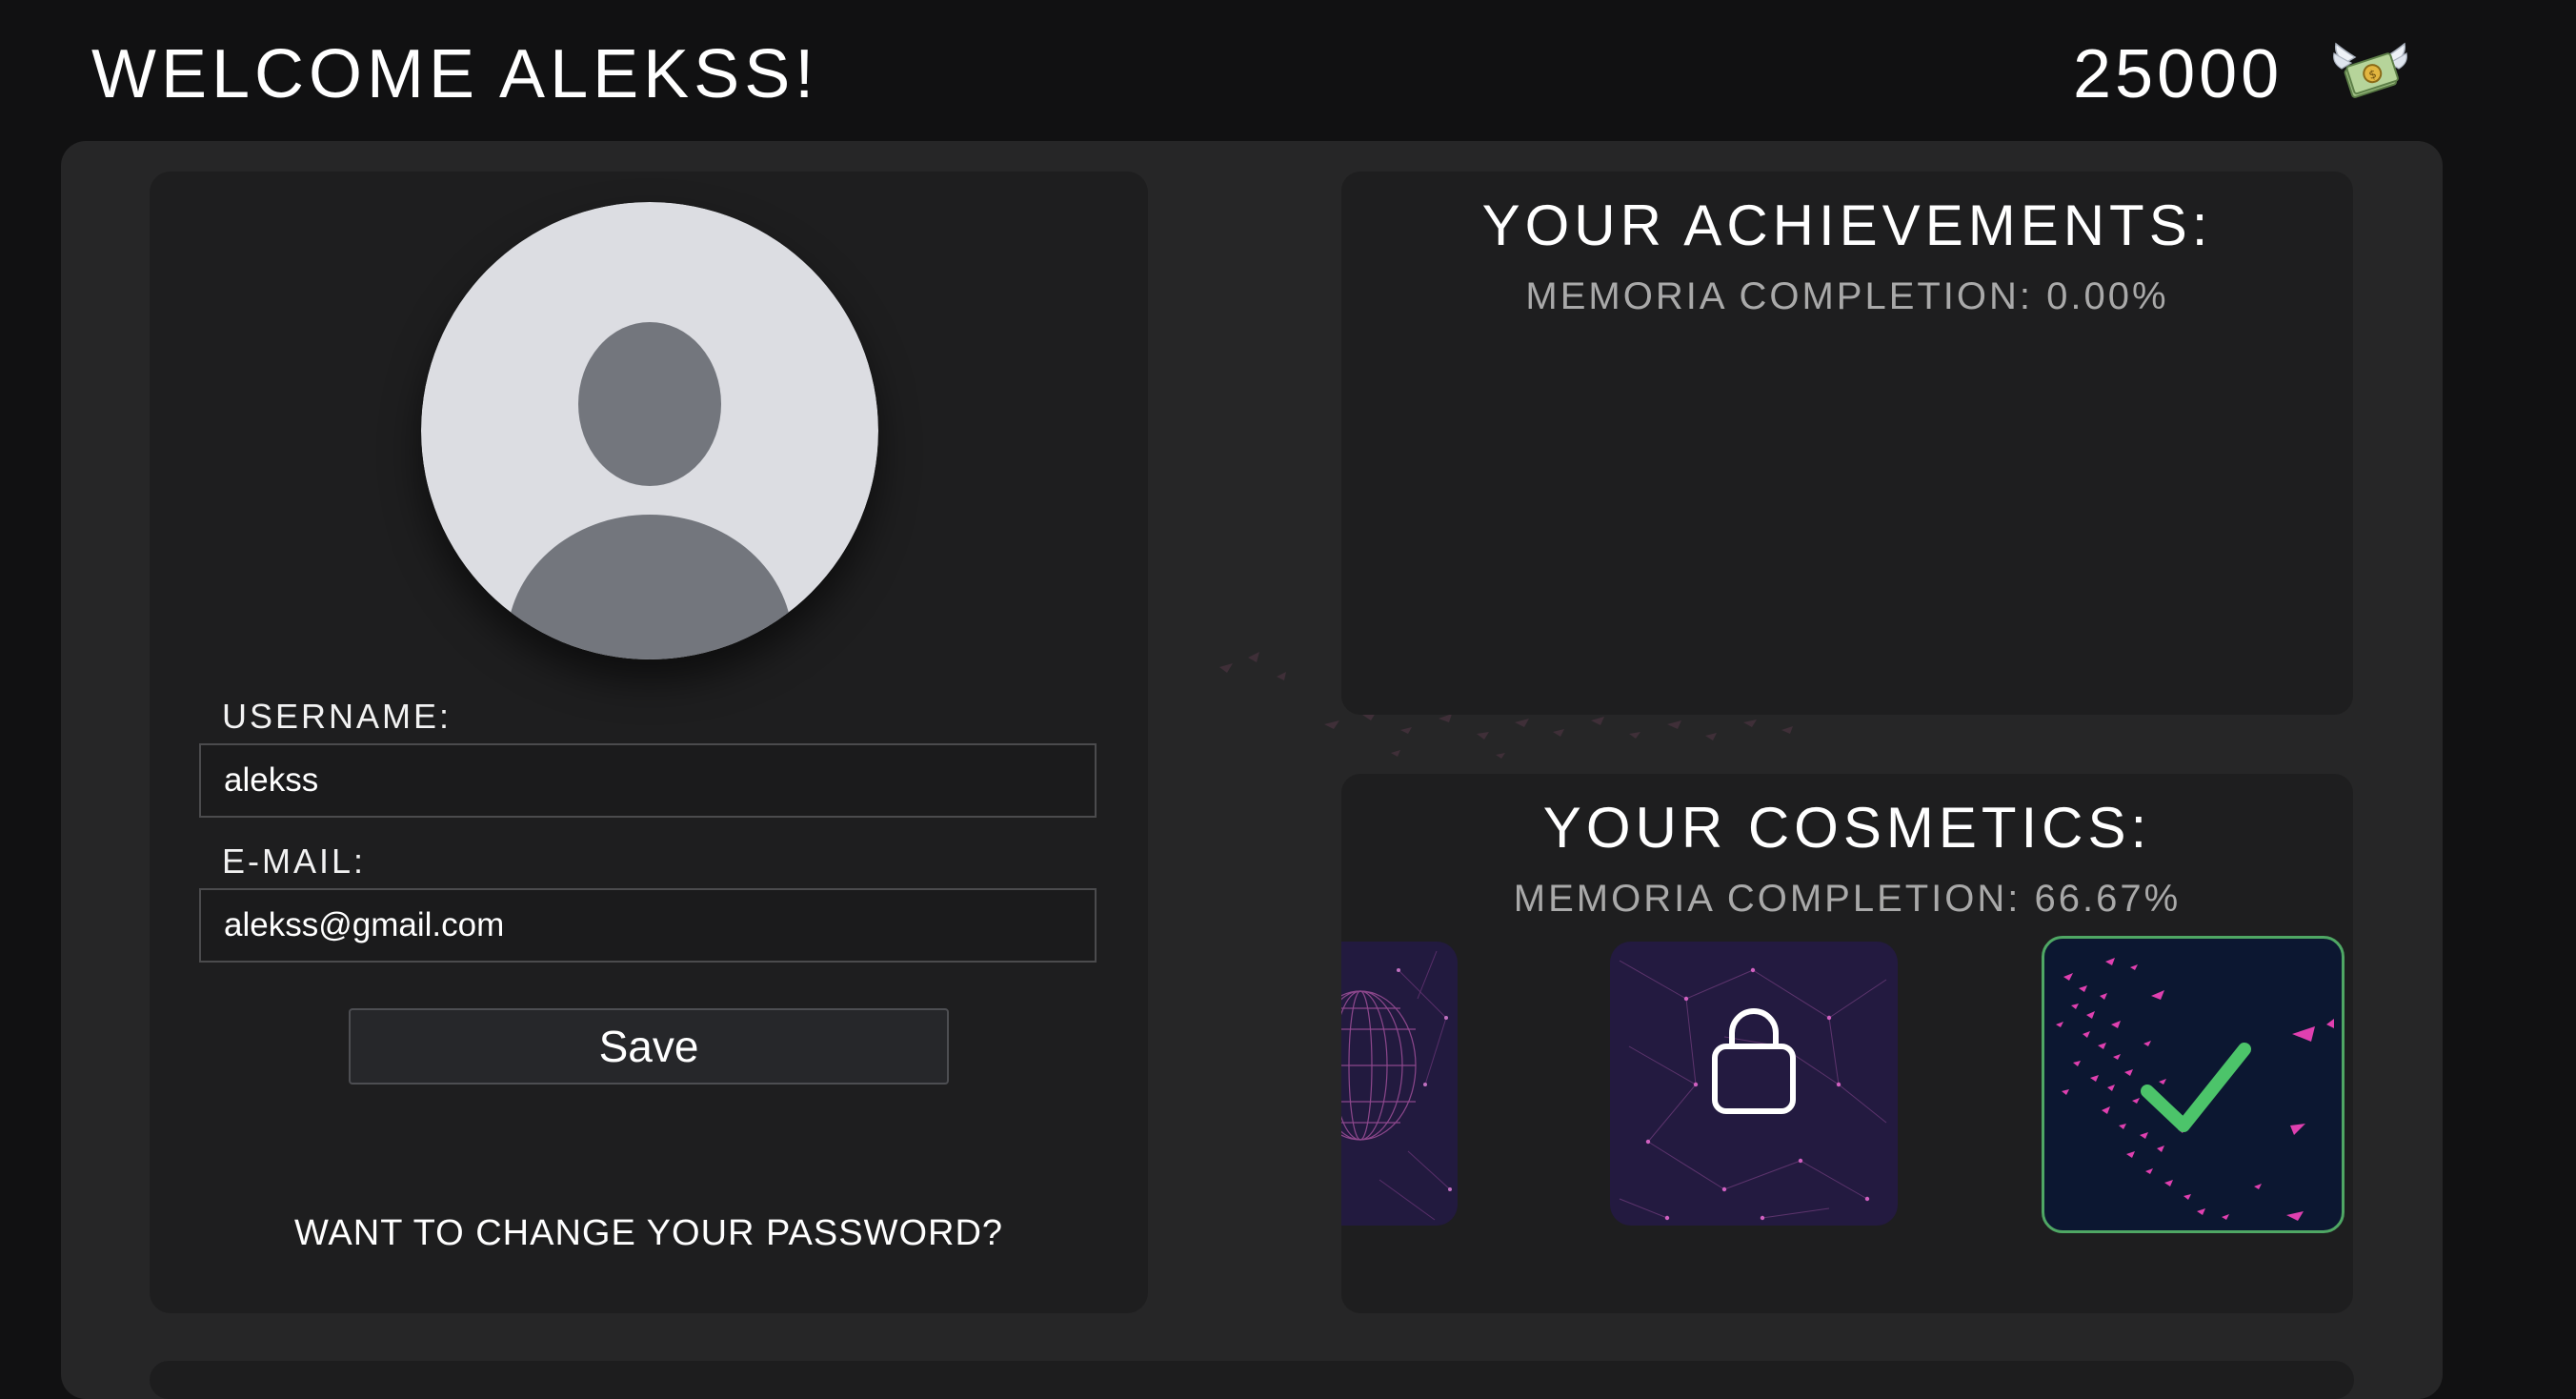 This screenshot has height=1399, width=2576. What do you see at coordinates (1396, 1086) in the screenshot?
I see `network-sphere-icon` at bounding box center [1396, 1086].